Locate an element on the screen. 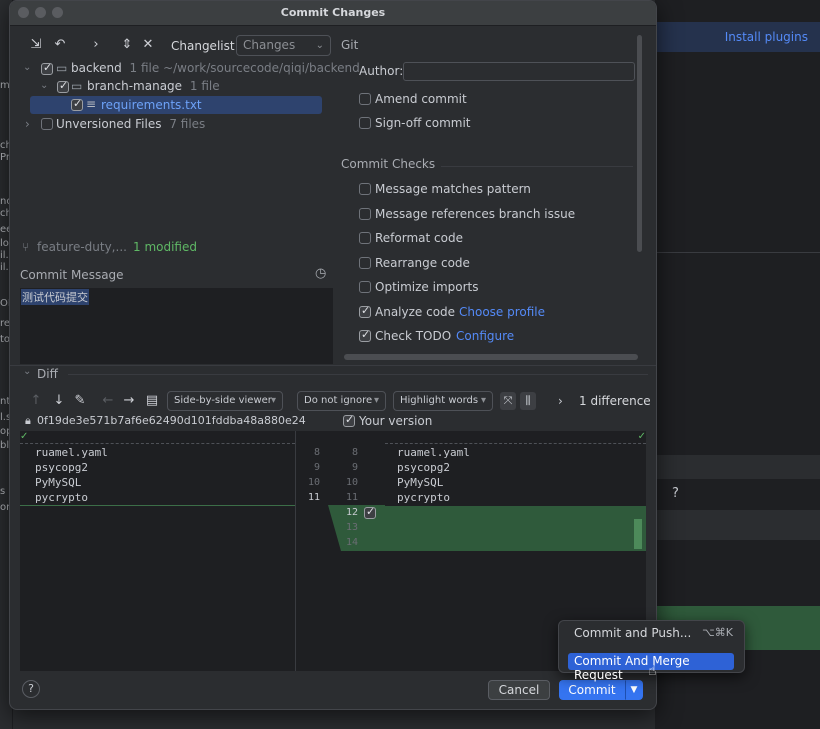 The height and width of the screenshot is (729, 820). arrow-left-icon: ← is located at coordinates (108, 400).